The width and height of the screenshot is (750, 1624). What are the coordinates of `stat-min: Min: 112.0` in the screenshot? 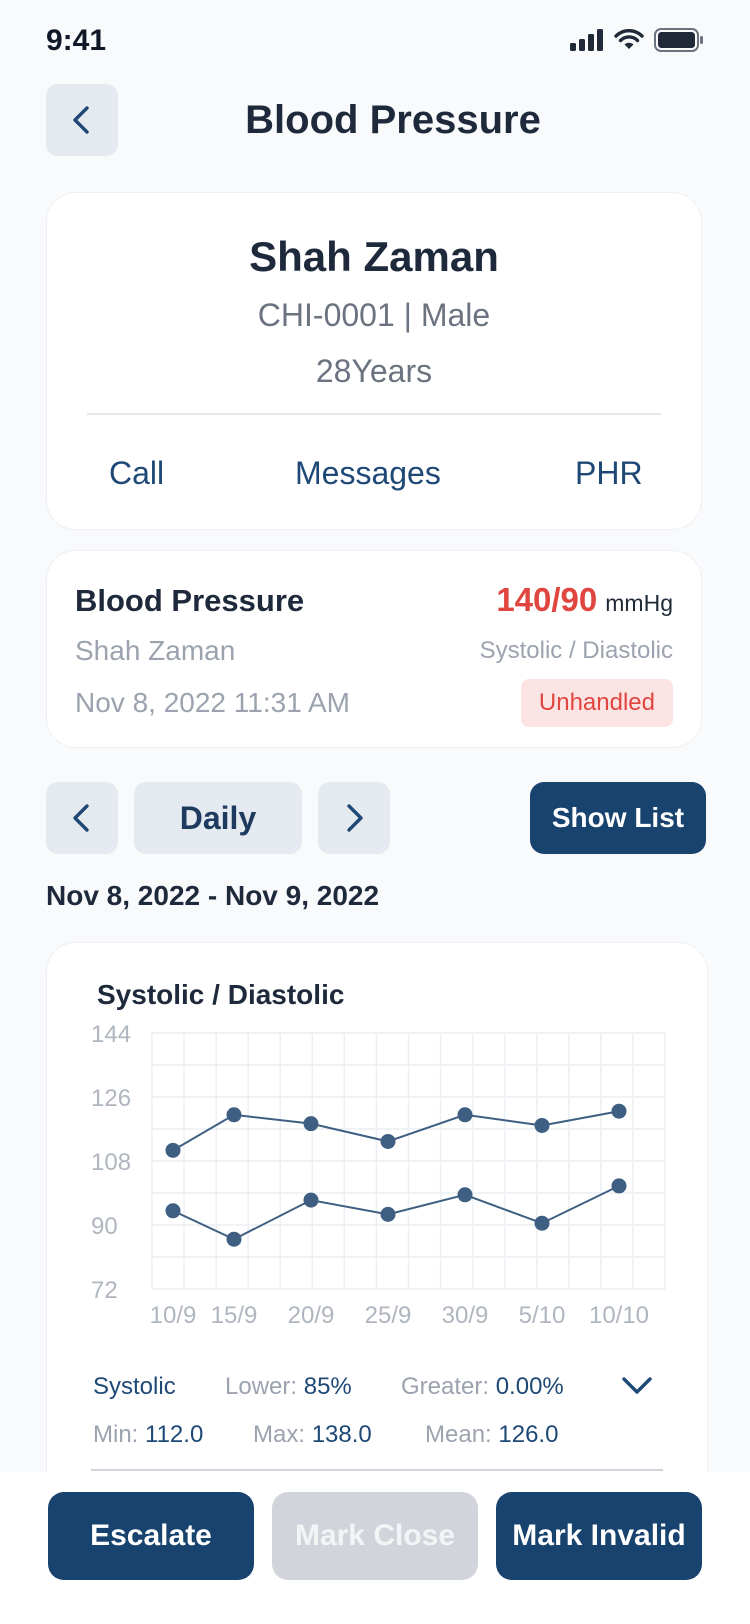 It's located at (148, 1435).